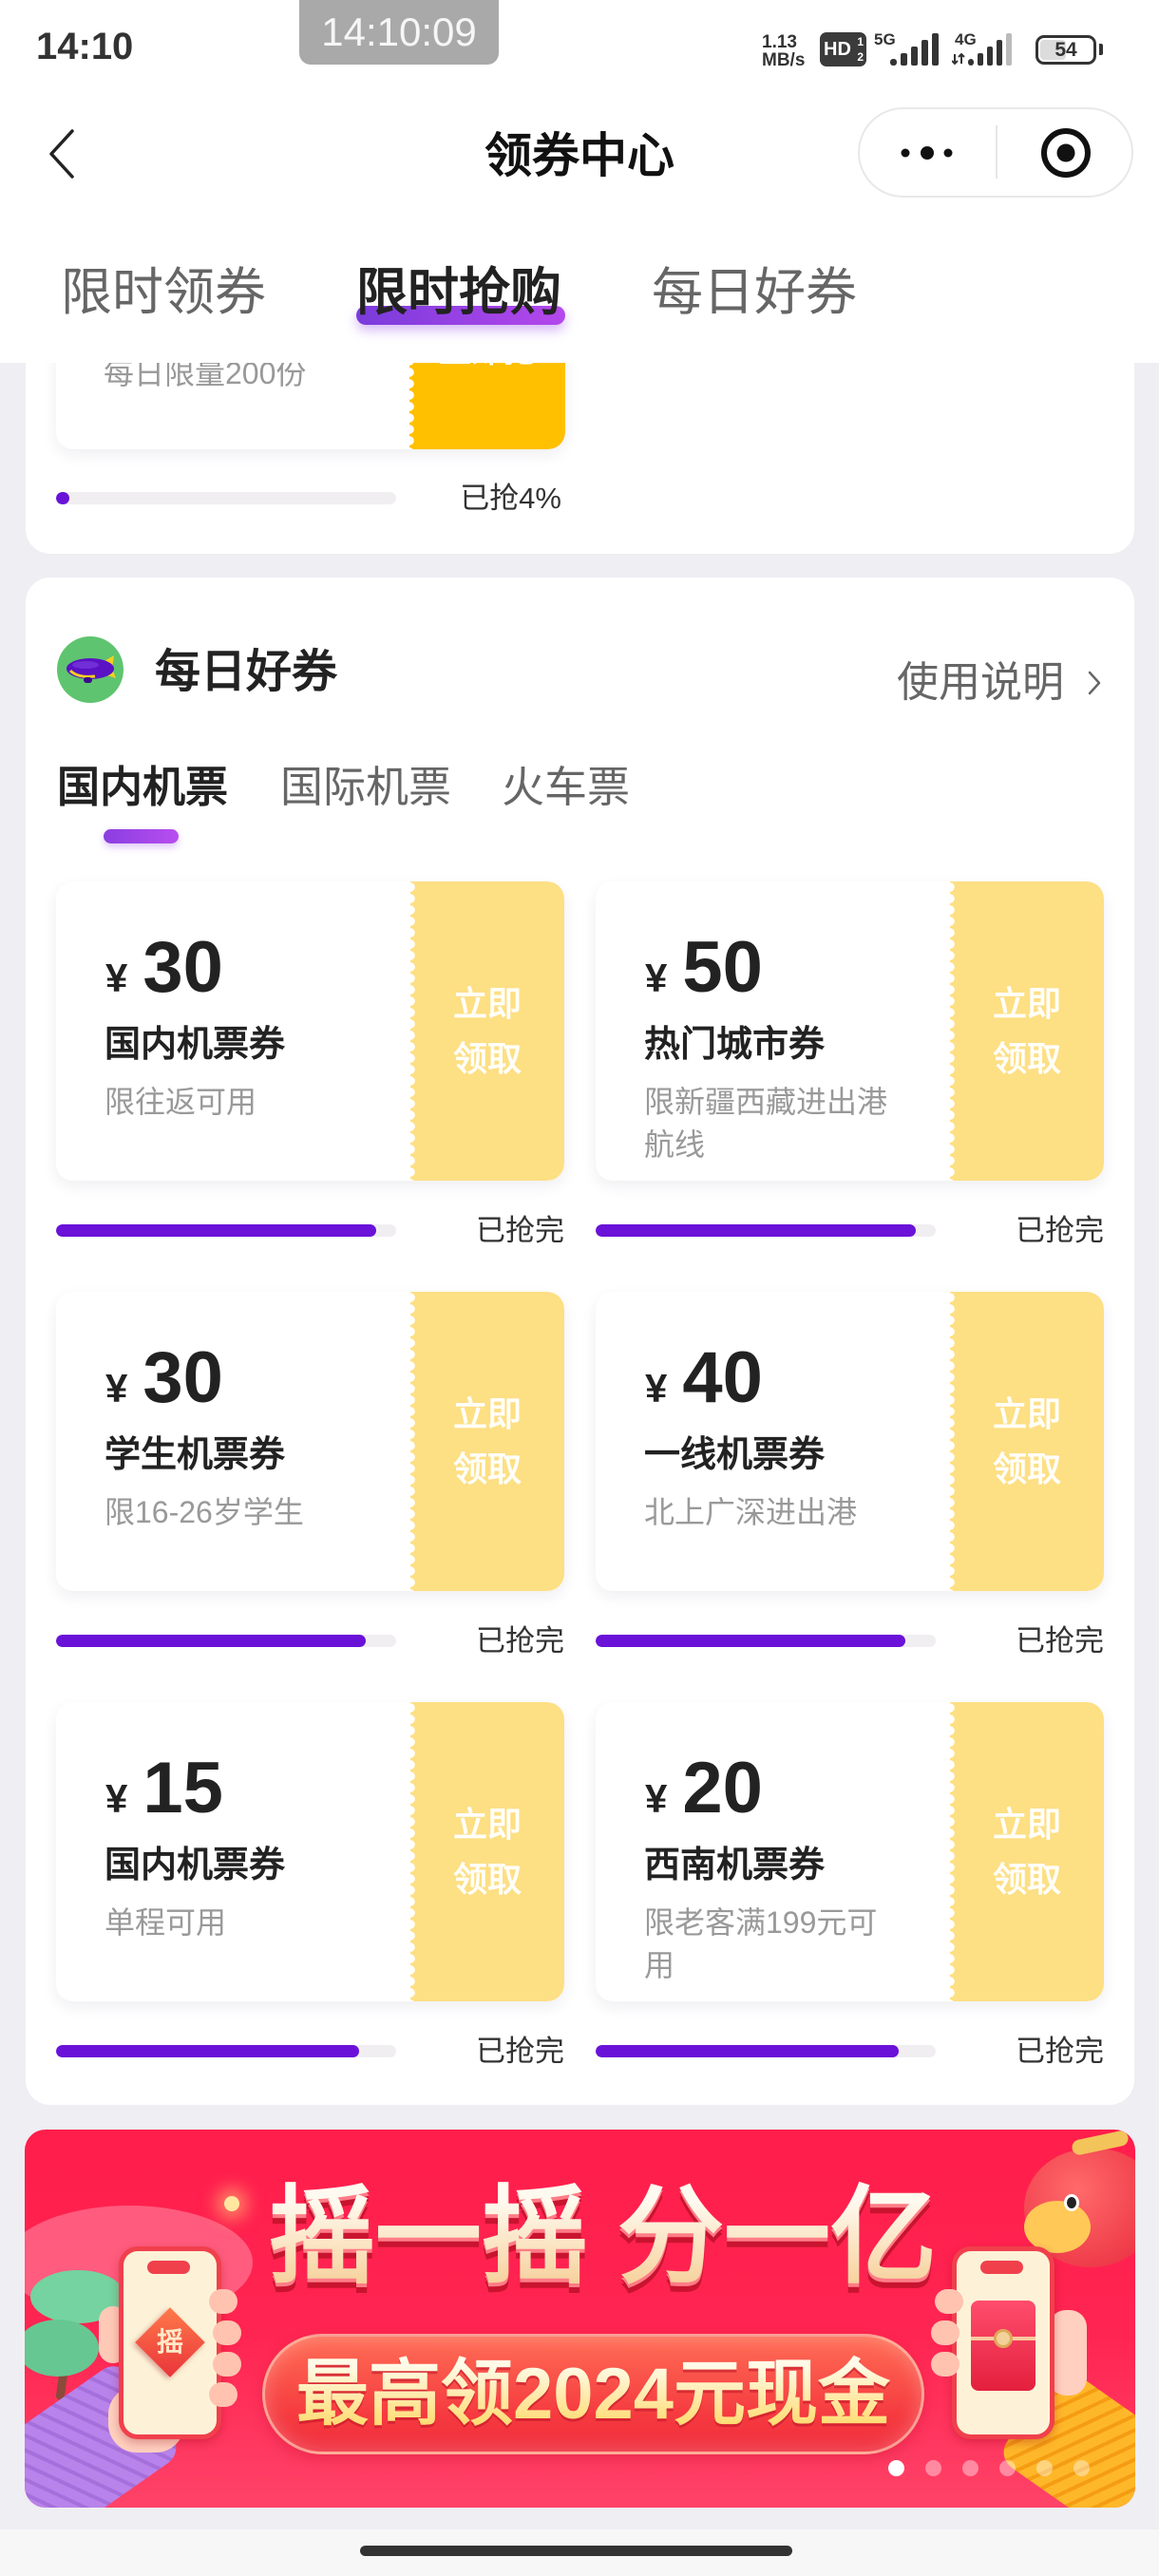 This screenshot has width=1159, height=2576. I want to click on target-icon, so click(1065, 152).